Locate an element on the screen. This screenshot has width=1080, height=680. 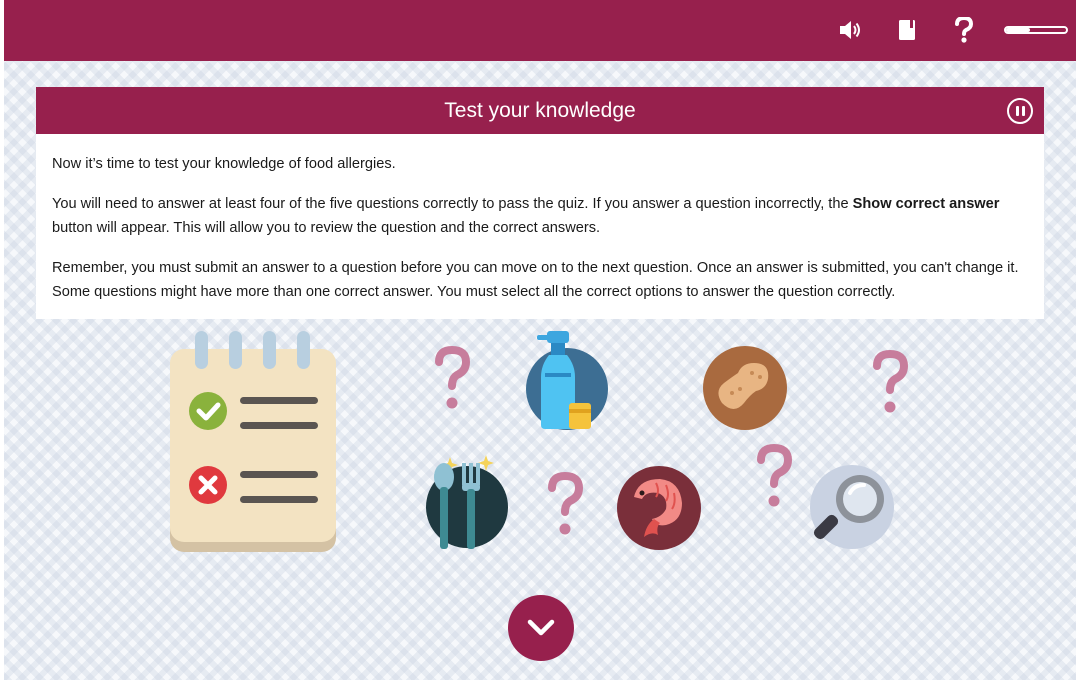
progress-bar-fill is located at coordinates (1018, 30).